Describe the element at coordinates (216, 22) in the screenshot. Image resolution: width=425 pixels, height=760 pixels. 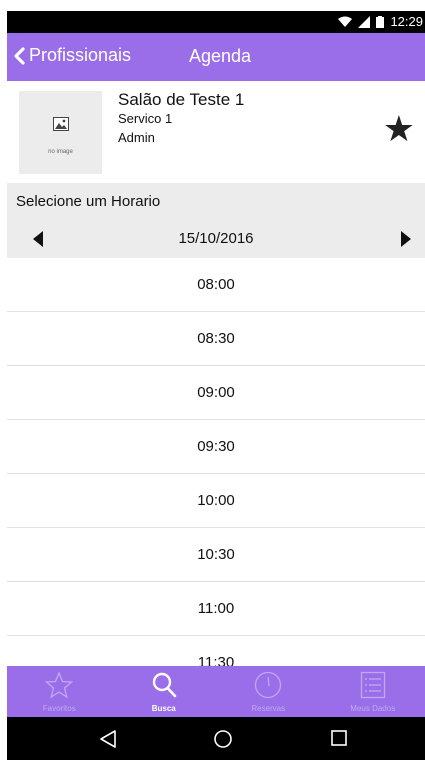
I see `status-bar: 12:29` at that location.